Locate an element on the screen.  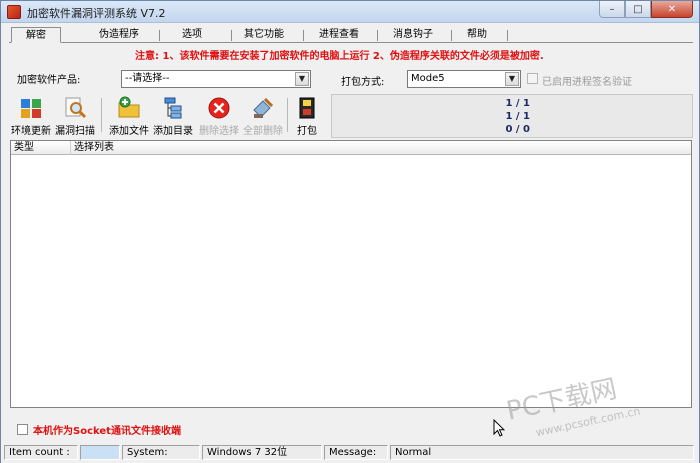
item-count-label: Item count : is located at coordinates (41, 452).